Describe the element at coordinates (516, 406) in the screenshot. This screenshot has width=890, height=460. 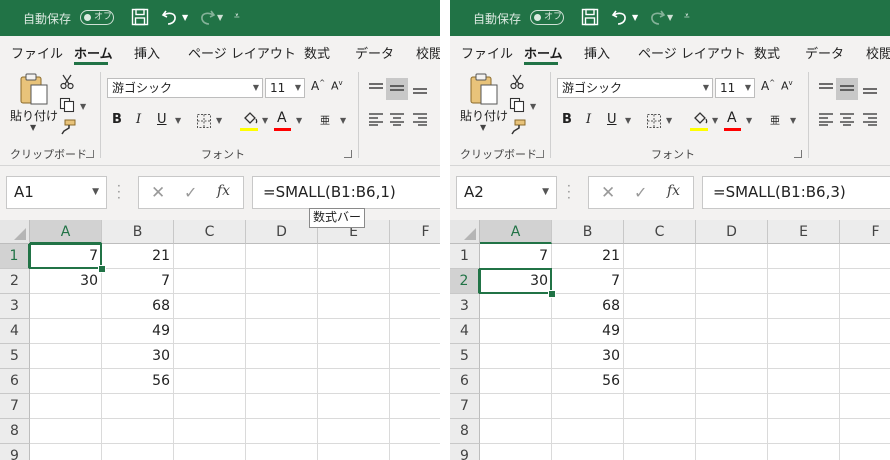
I see `cell-a7` at that location.